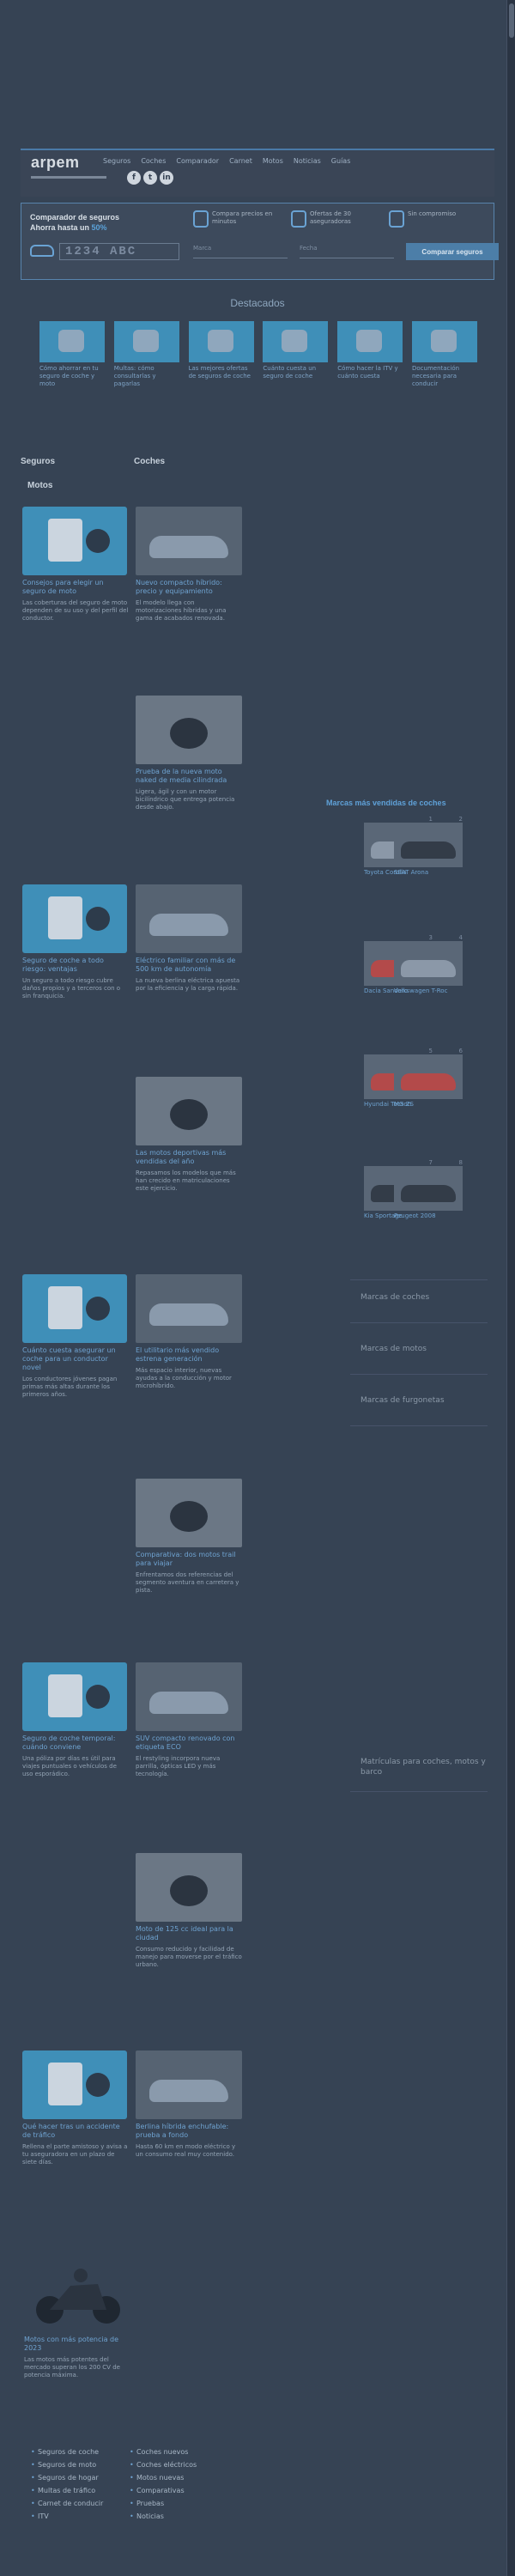  I want to click on article-title: Consejos para elegir un seguro de moto, so click(75, 587).